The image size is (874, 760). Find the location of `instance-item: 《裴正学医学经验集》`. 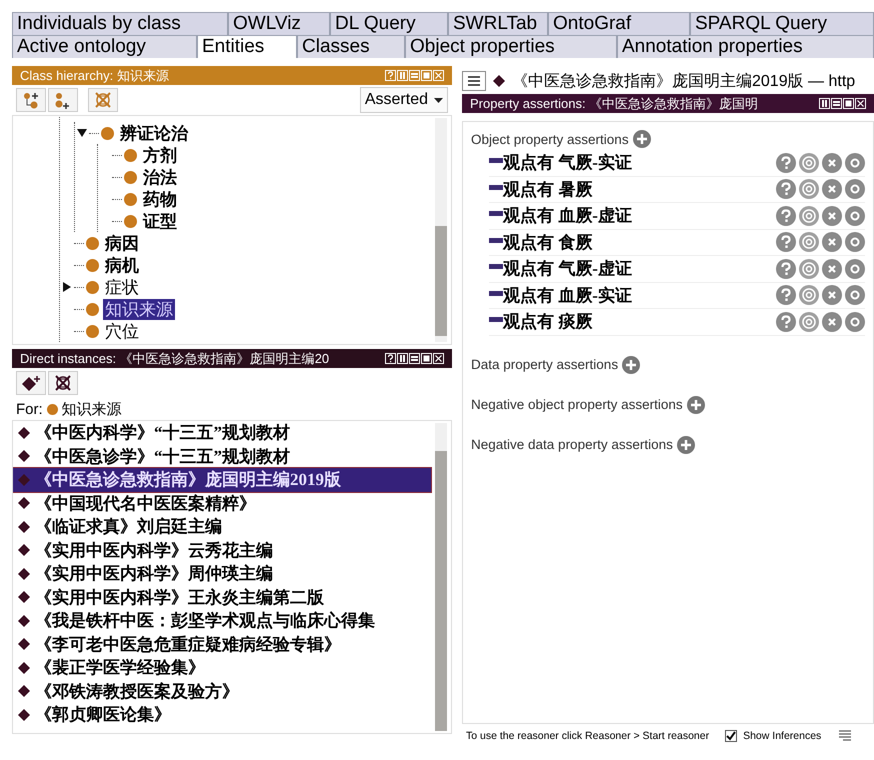

instance-item: 《裴正学医学经验集》 is located at coordinates (222, 668).